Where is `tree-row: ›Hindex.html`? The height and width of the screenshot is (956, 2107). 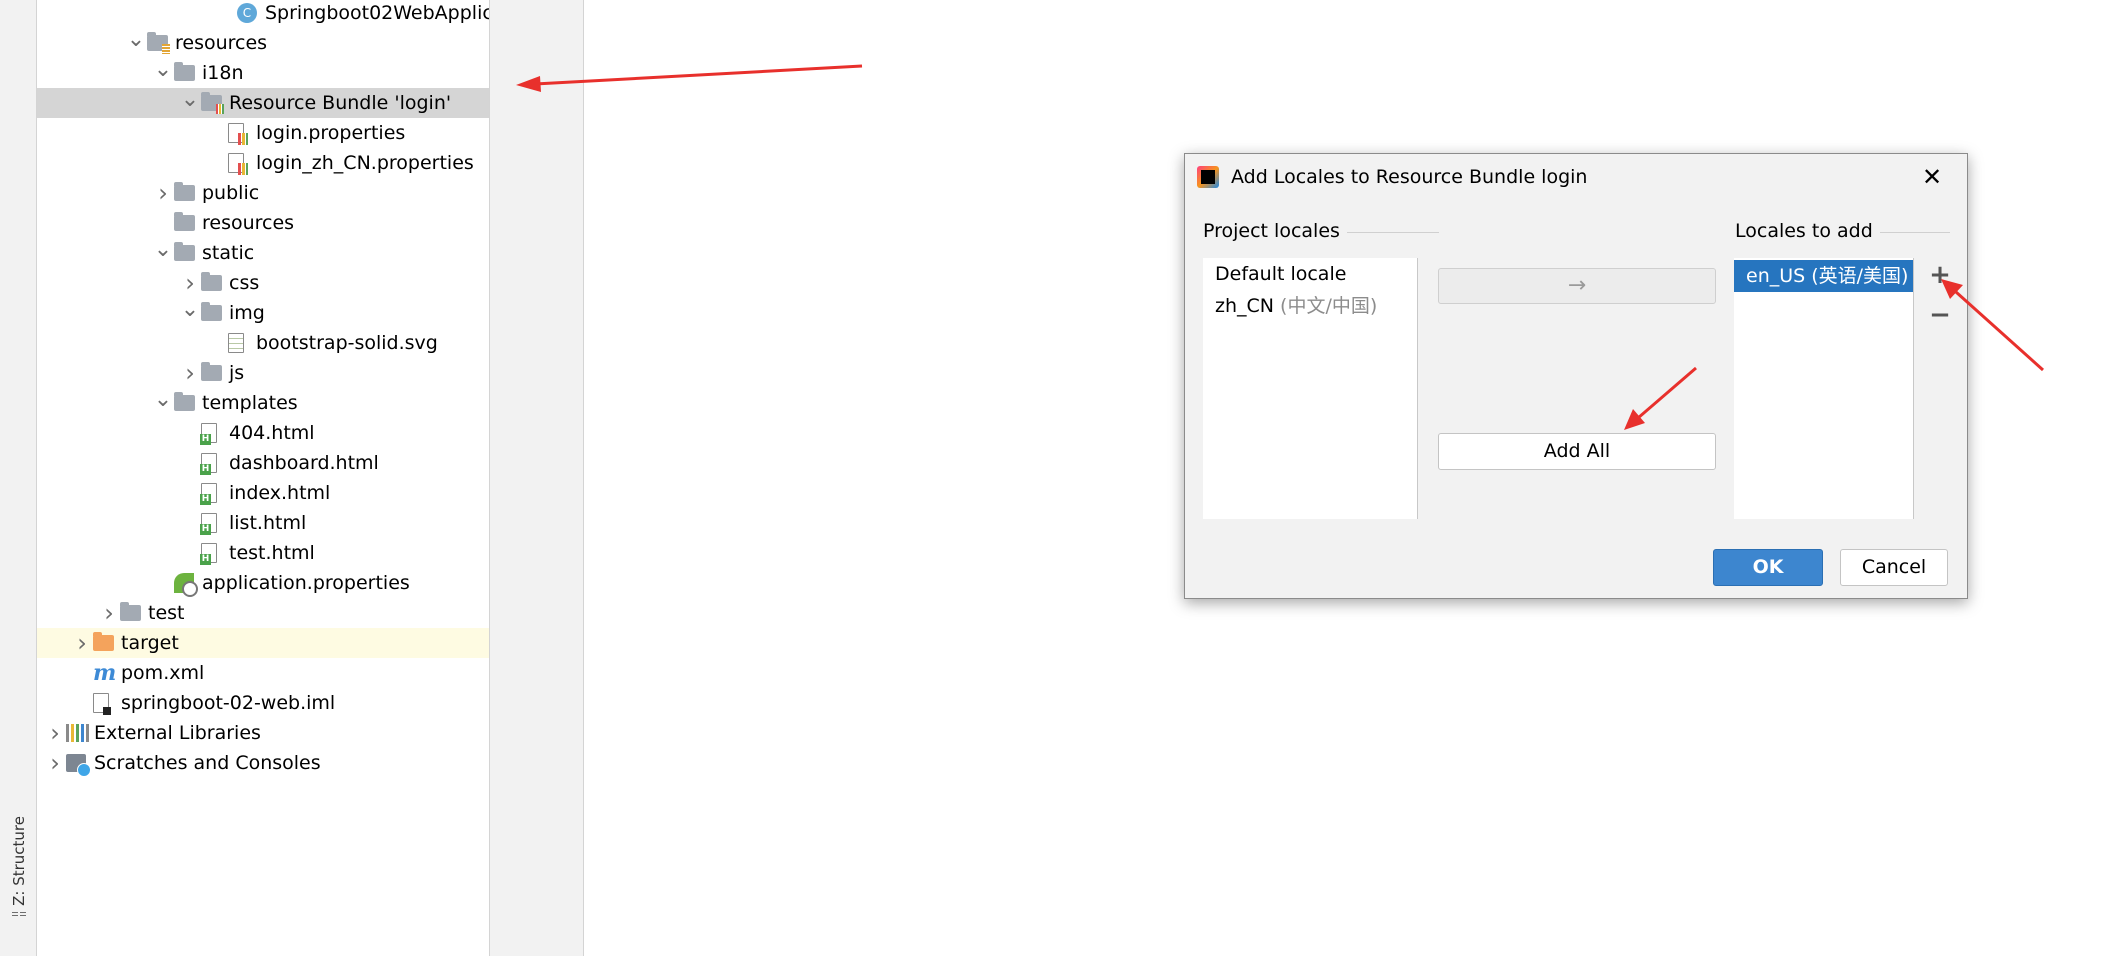
tree-row: ›Hindex.html is located at coordinates (263, 493).